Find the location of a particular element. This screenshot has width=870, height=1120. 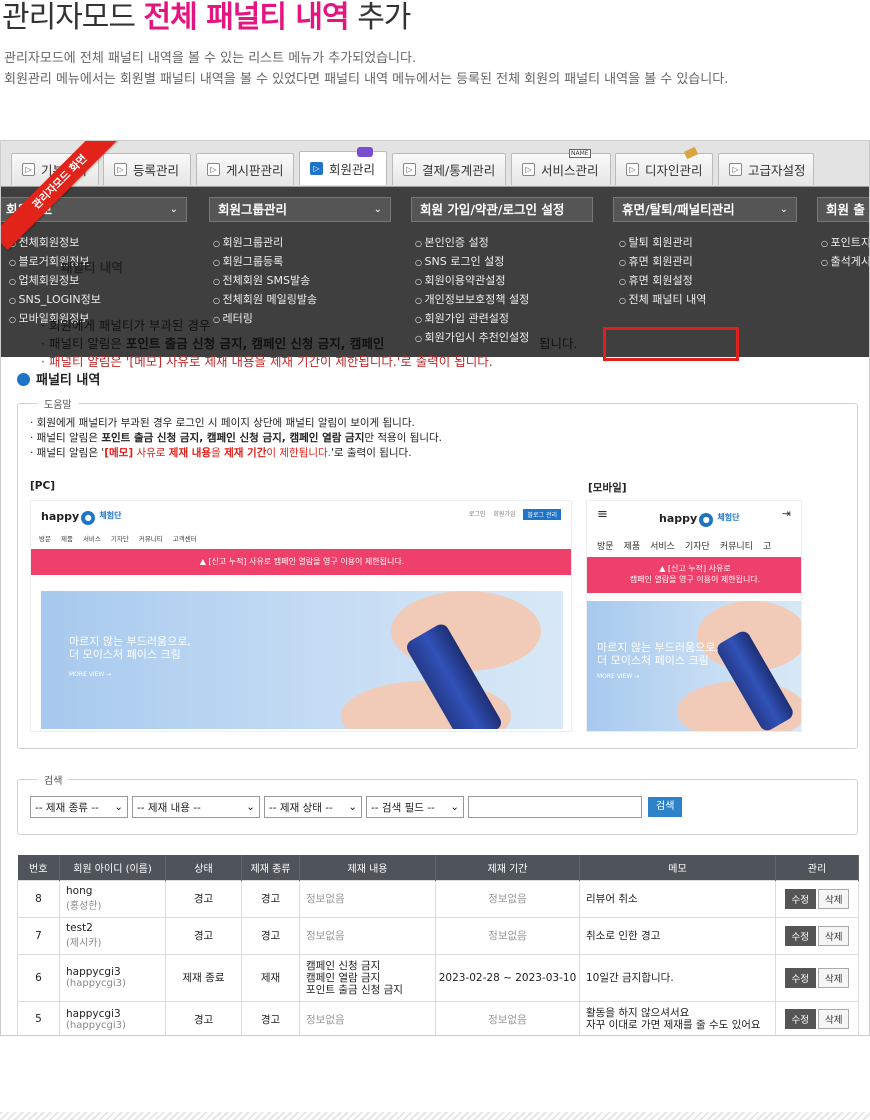

col-header: 상태 is located at coordinates (203, 867).